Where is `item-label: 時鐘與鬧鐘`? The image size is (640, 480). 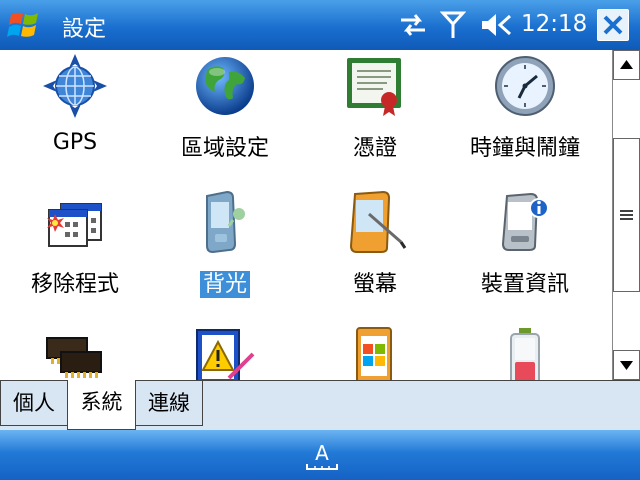
item-label: 時鐘與鬧鐘 is located at coordinates (524, 148).